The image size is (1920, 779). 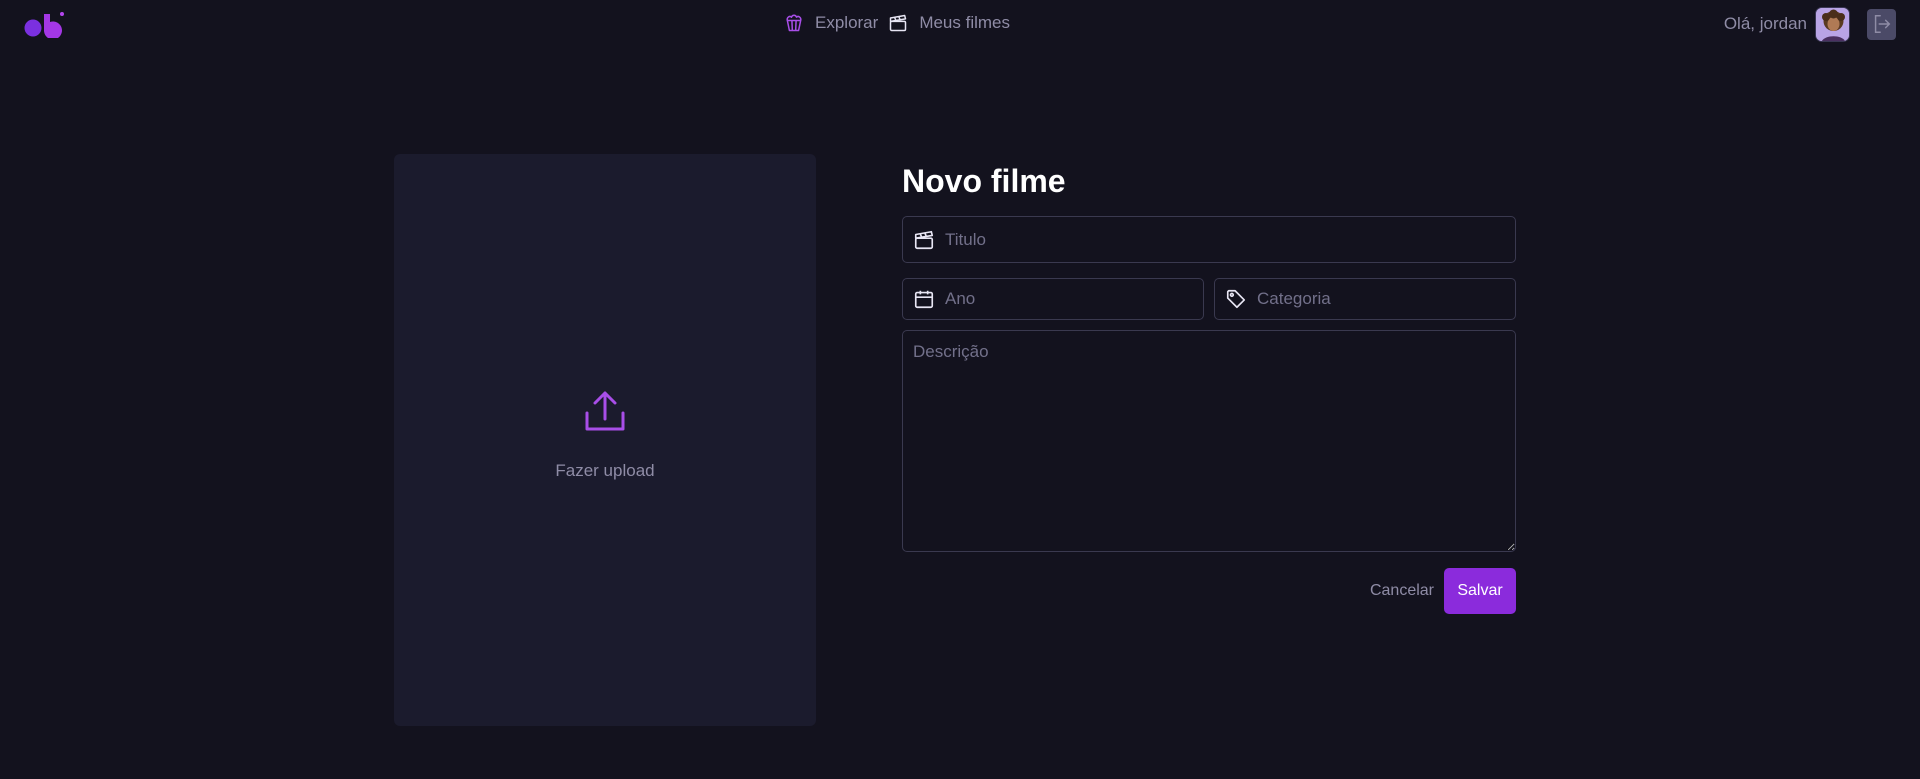 I want to click on upload-label: Fazer upload, so click(x=605, y=470).